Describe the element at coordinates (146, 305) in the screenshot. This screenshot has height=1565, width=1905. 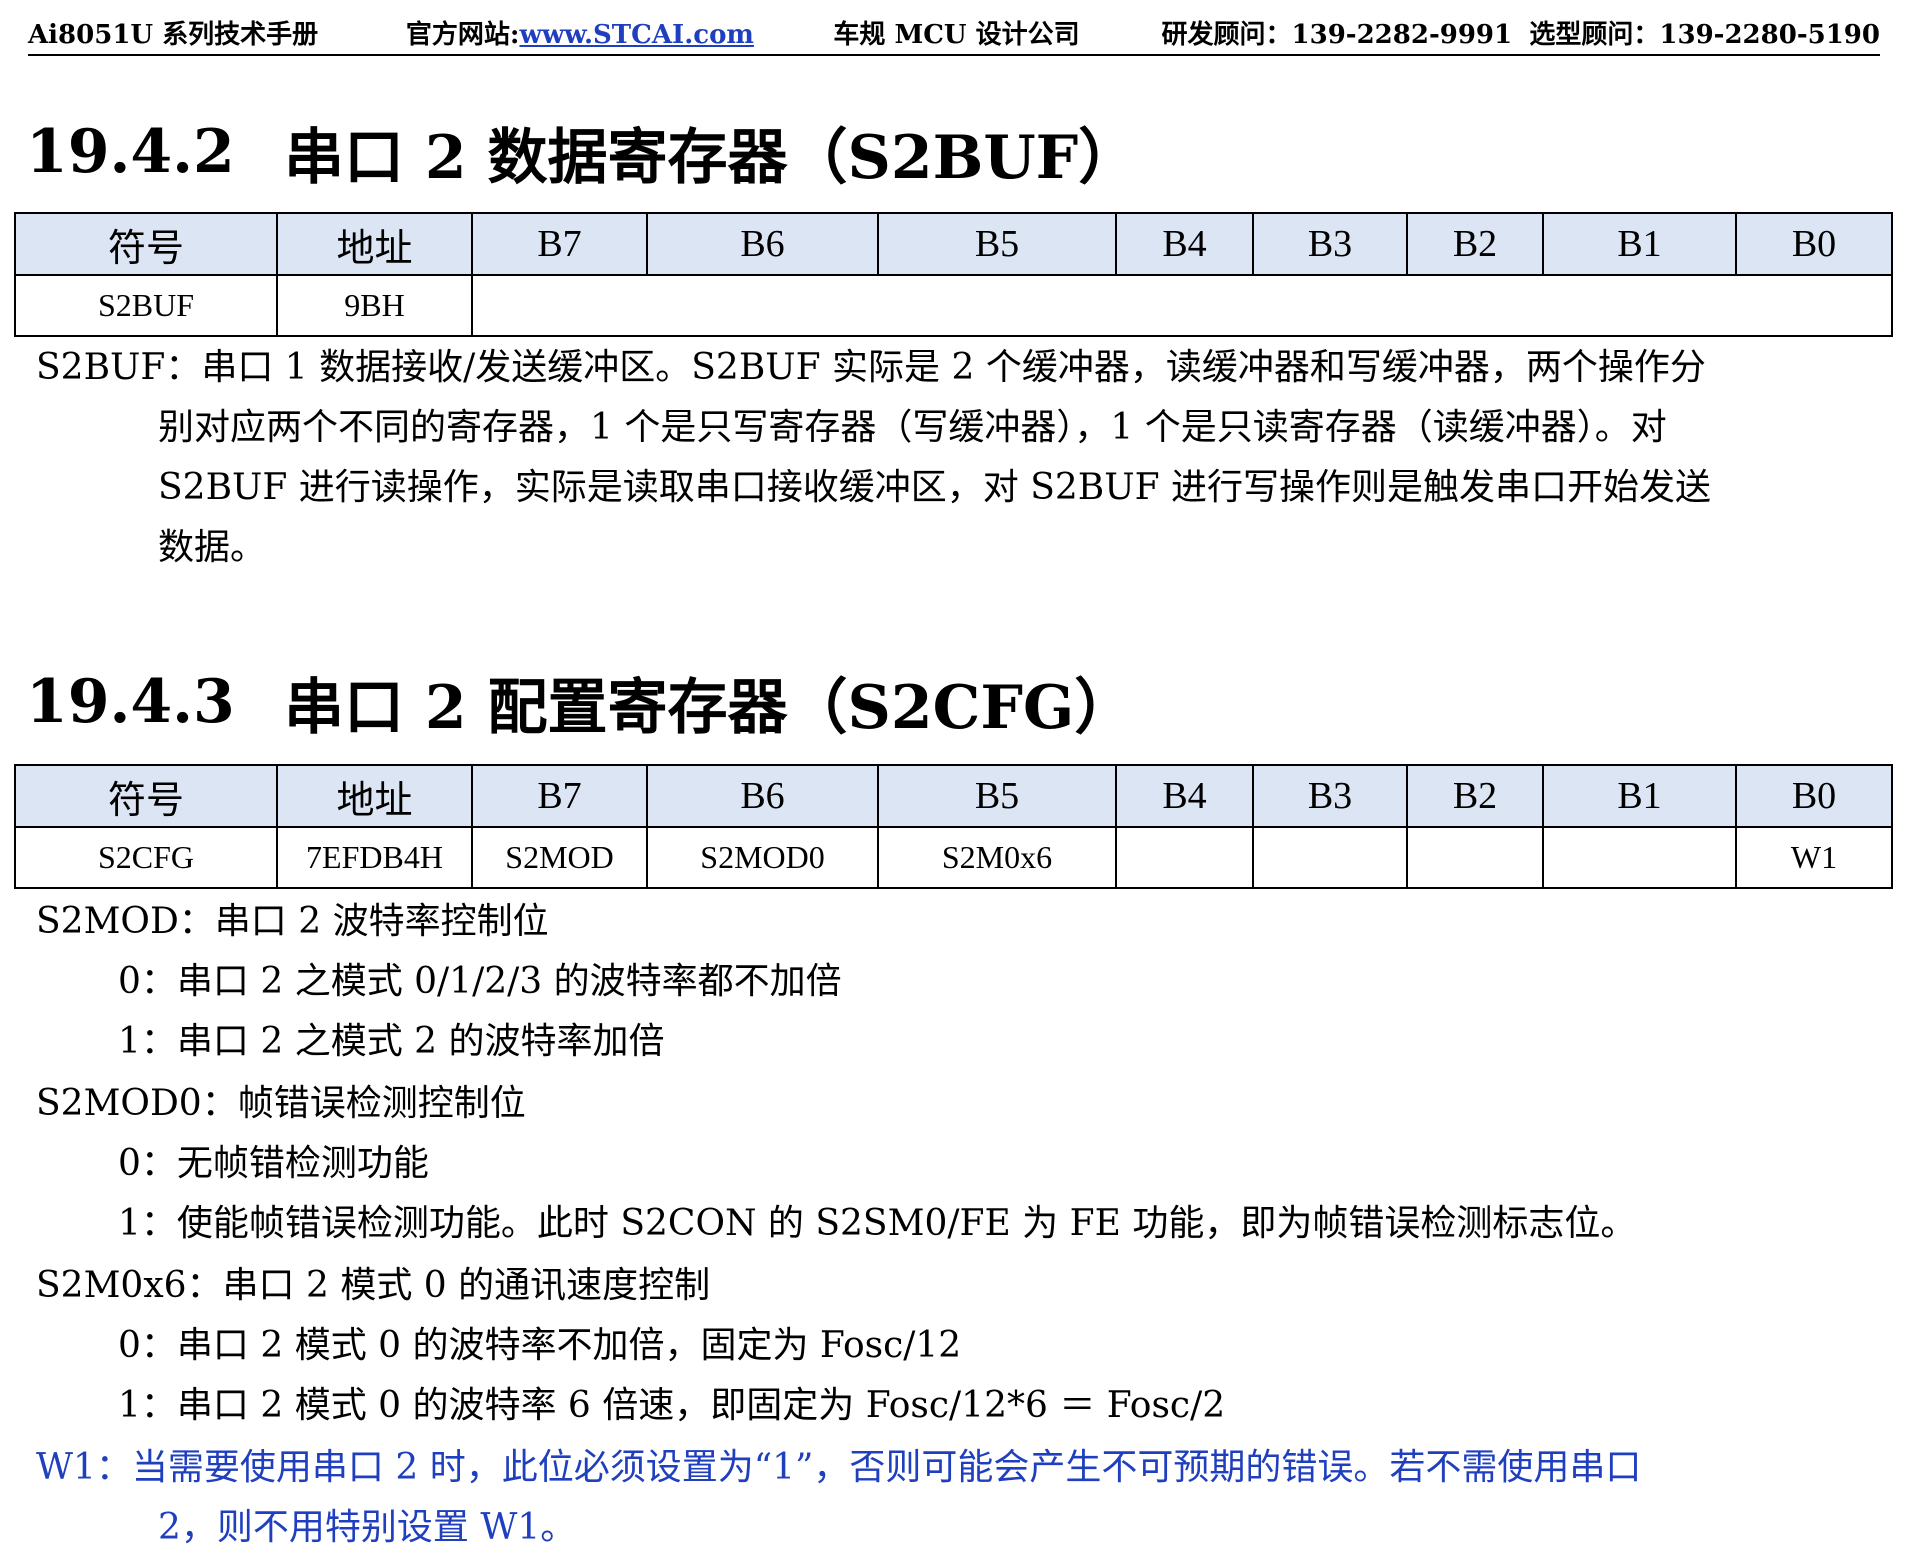
I see `symbol-cell: S2BUF` at that location.